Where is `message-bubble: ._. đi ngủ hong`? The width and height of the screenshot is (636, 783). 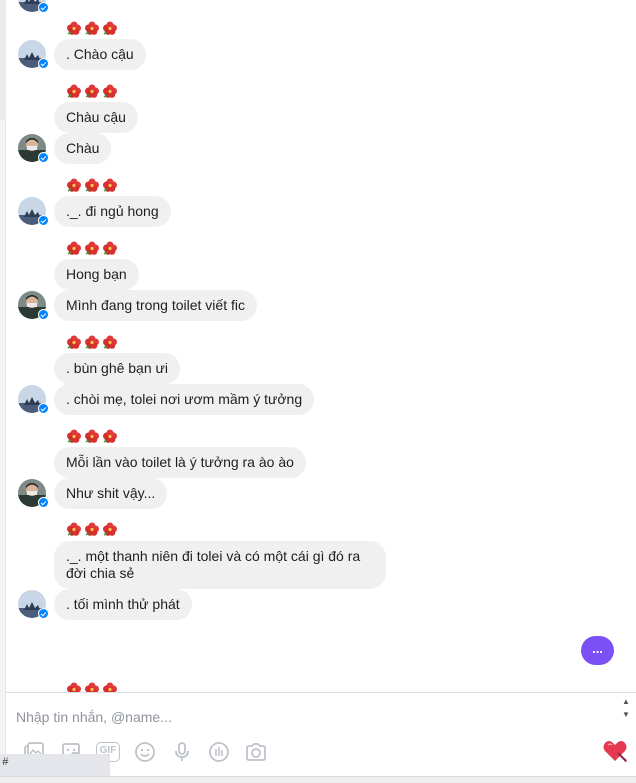 message-bubble: ._. đi ngủ hong is located at coordinates (112, 211).